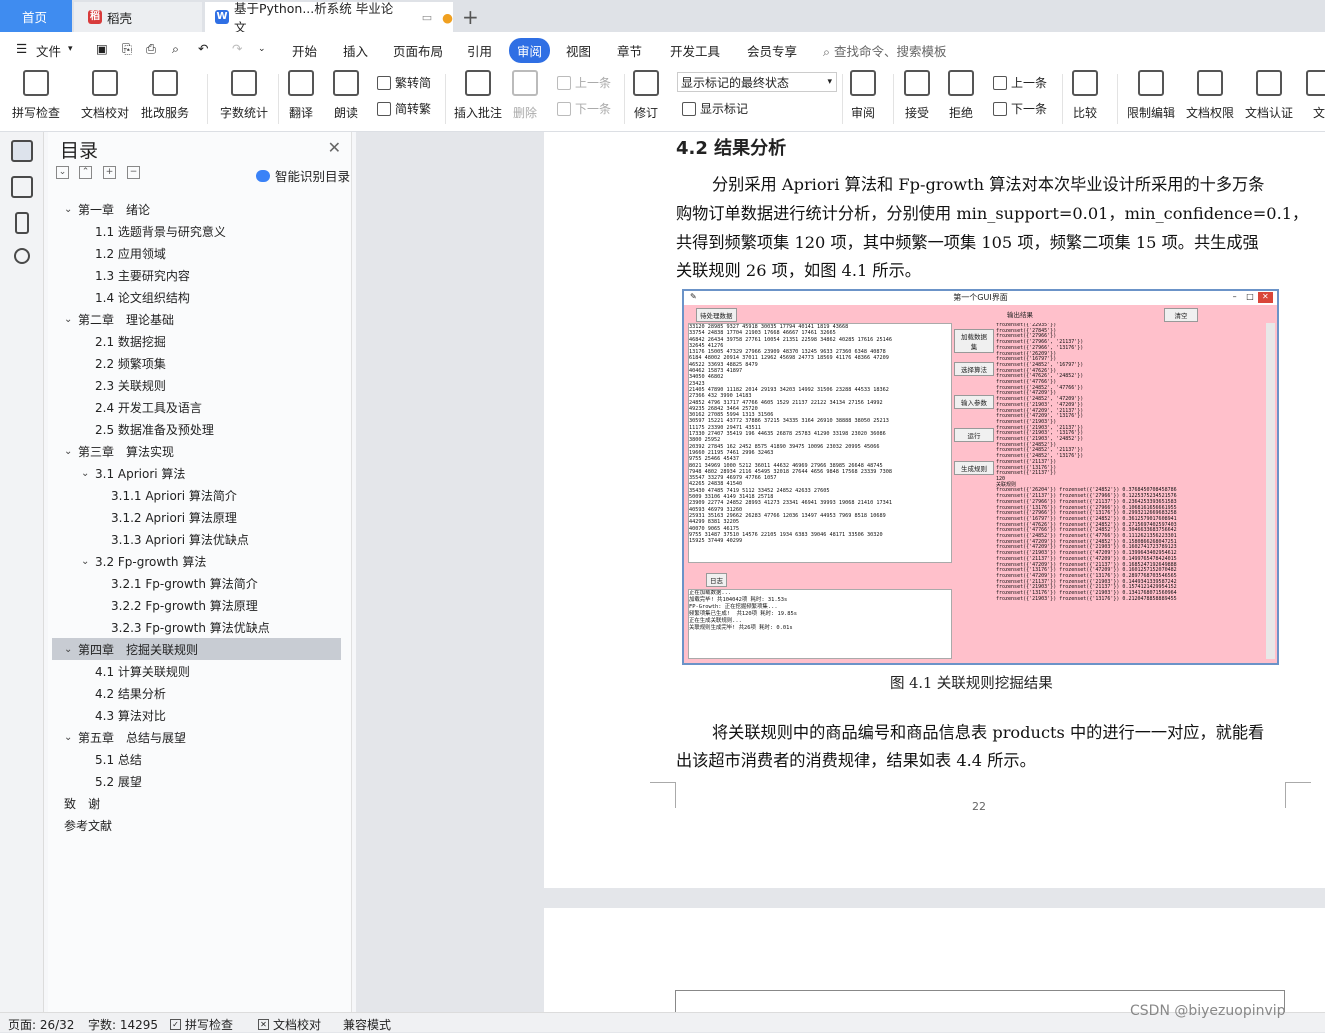 The image size is (1325, 1033). What do you see at coordinates (772, 50) in the screenshot?
I see `menu-vip: 会员专享` at bounding box center [772, 50].